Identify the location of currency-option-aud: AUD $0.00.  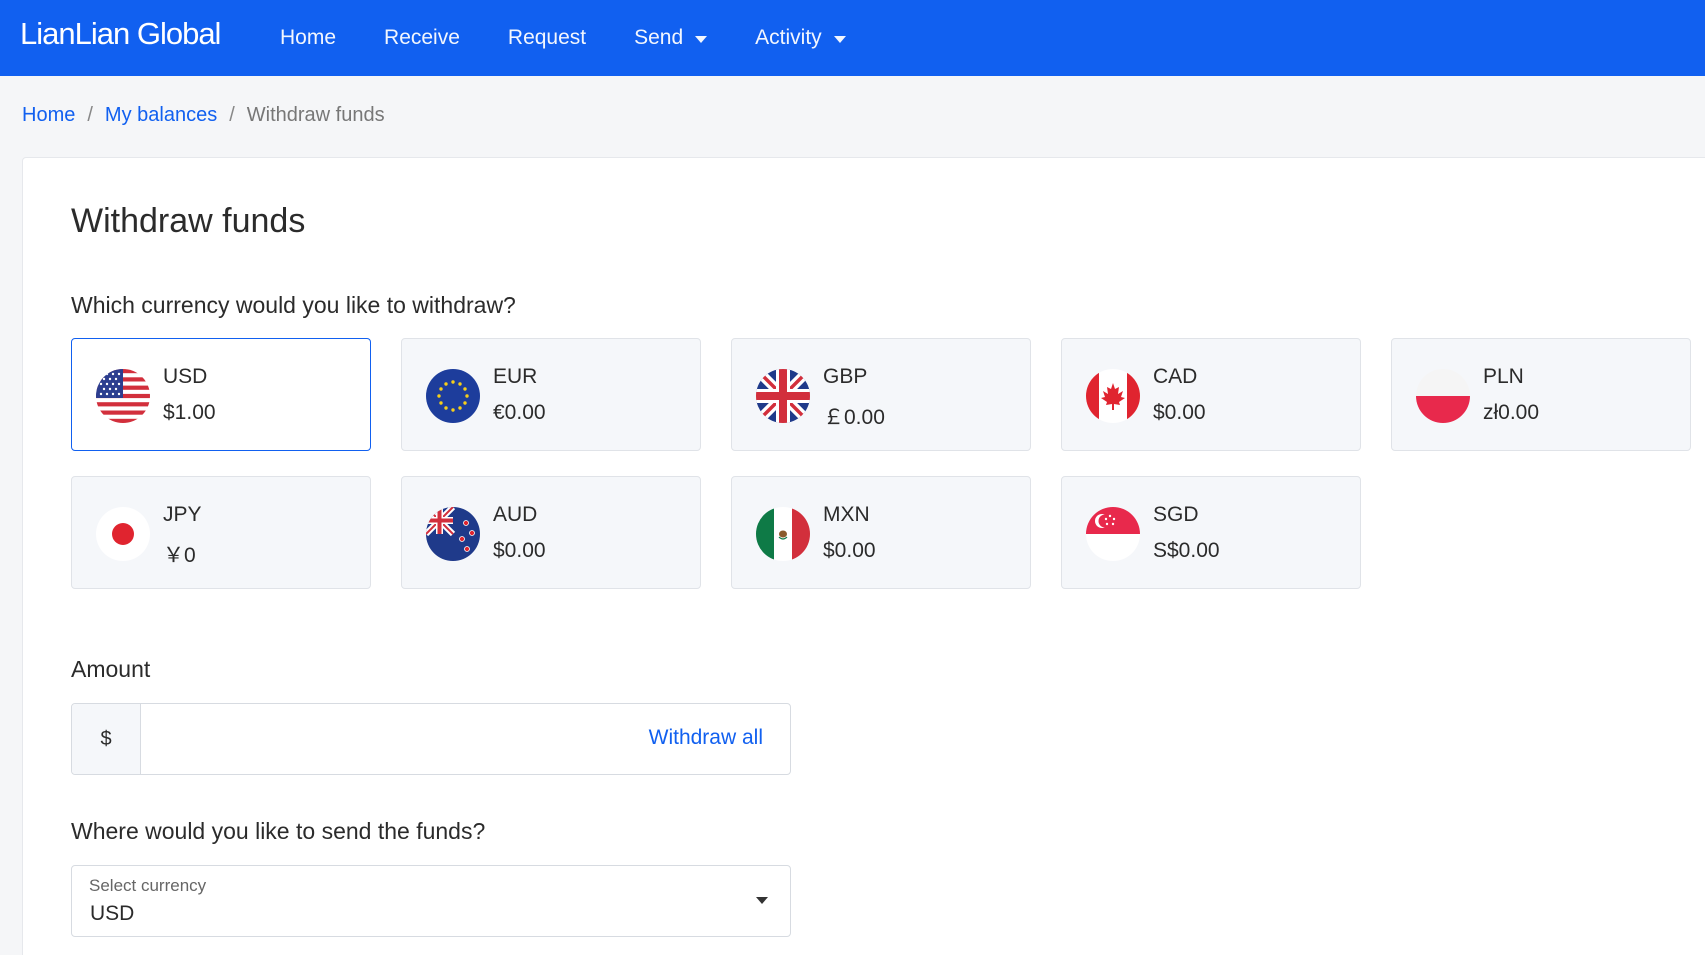
(551, 532).